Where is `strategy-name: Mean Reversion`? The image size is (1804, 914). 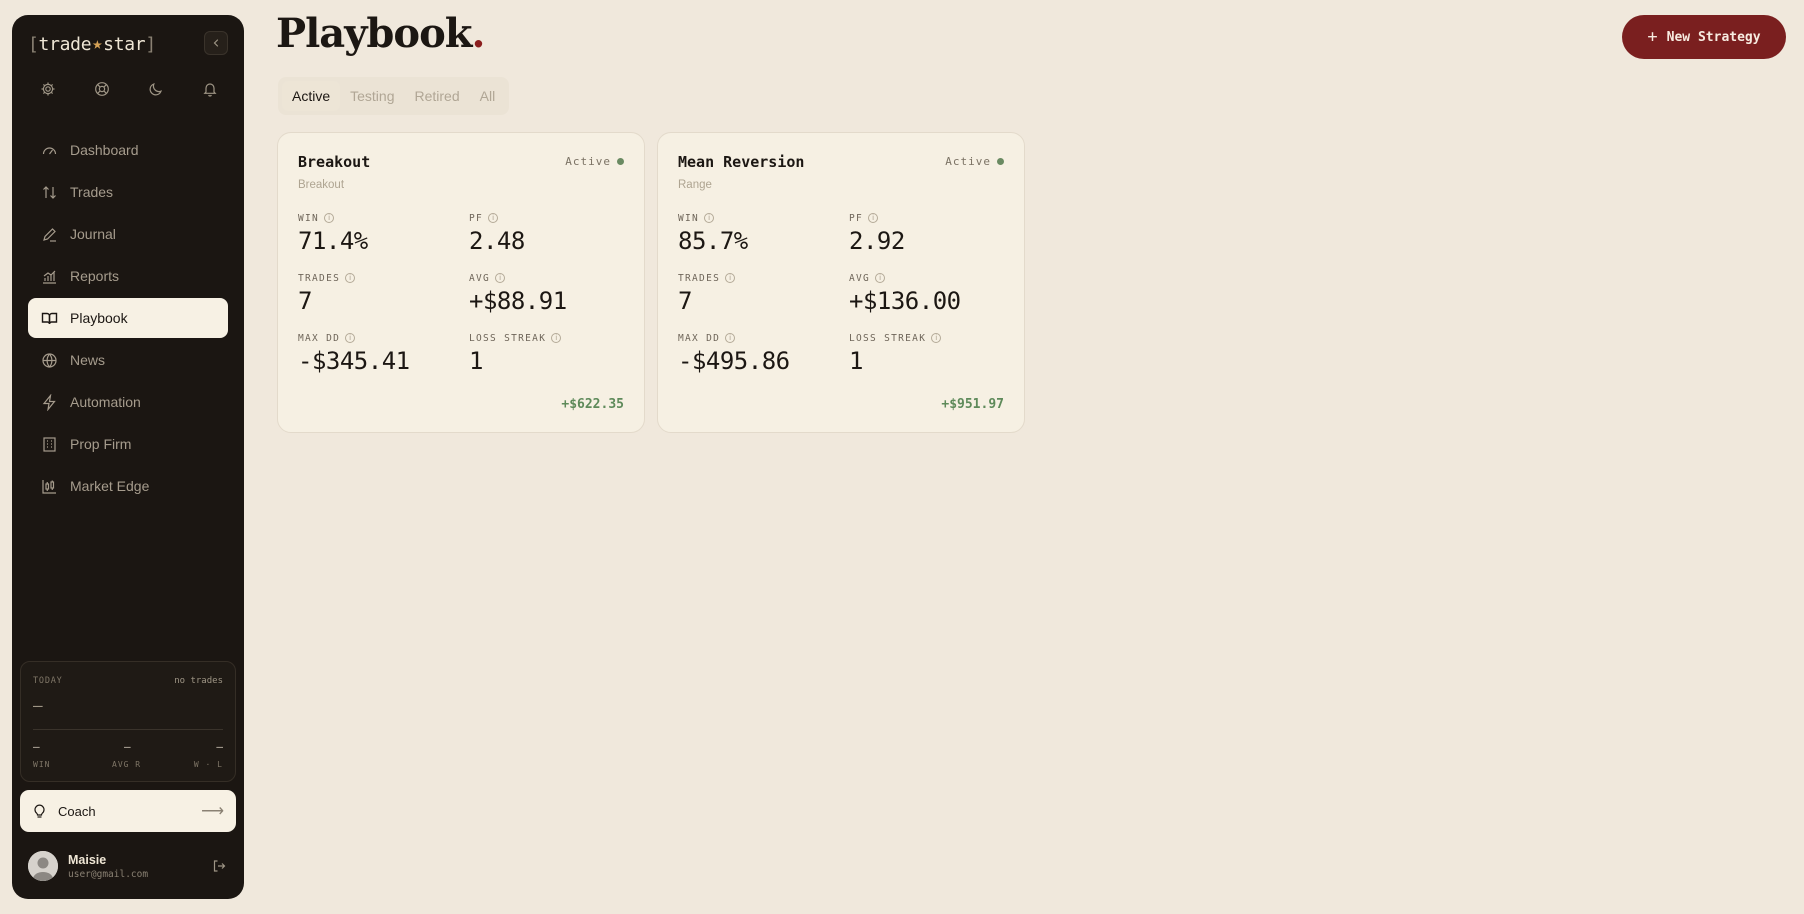
strategy-name: Mean Reversion is located at coordinates (741, 162).